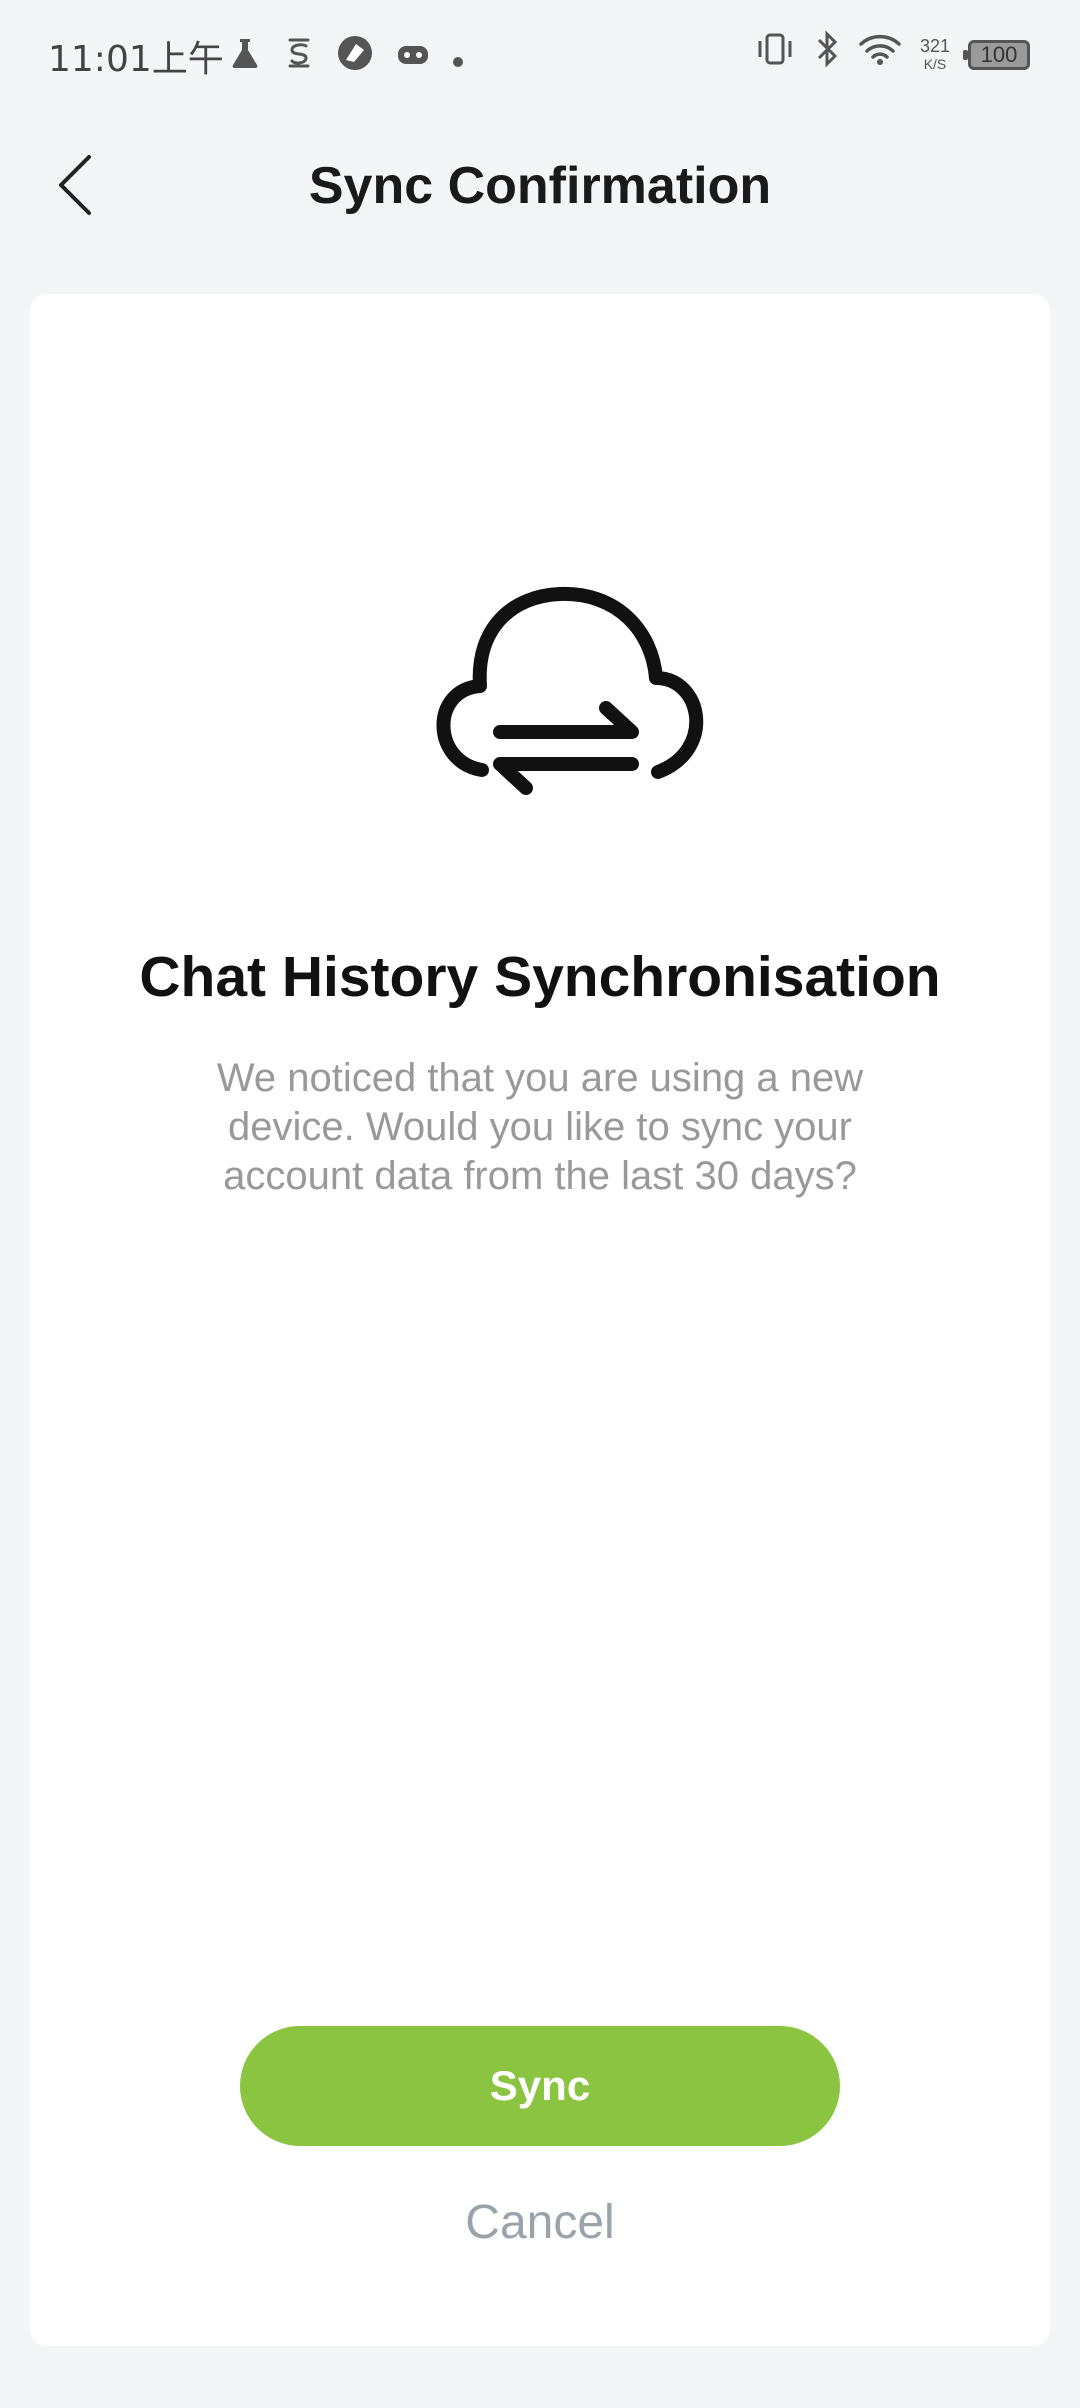 The width and height of the screenshot is (1080, 2408). Describe the element at coordinates (570, 690) in the screenshot. I see `cloud-sync-icon` at that location.